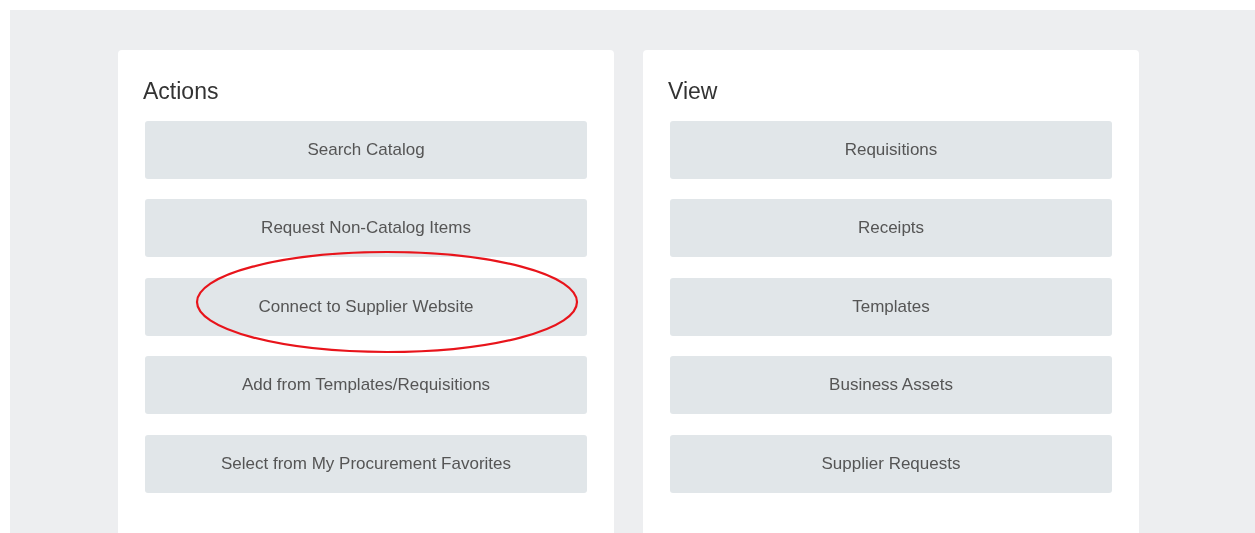 Image resolution: width=1255 pixels, height=533 pixels. Describe the element at coordinates (693, 91) in the screenshot. I see `panel-title: View` at that location.